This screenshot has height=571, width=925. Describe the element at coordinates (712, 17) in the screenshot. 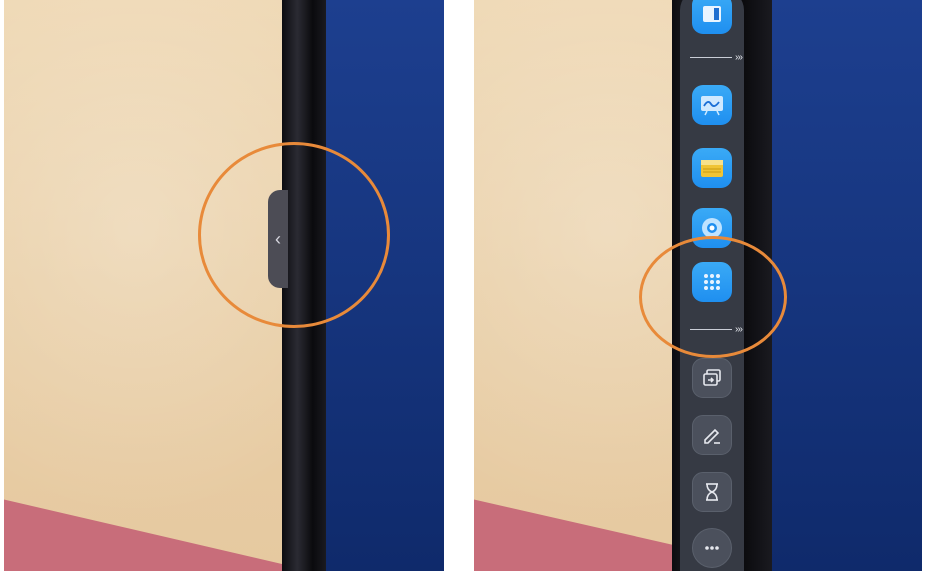

I see `window-icon` at that location.